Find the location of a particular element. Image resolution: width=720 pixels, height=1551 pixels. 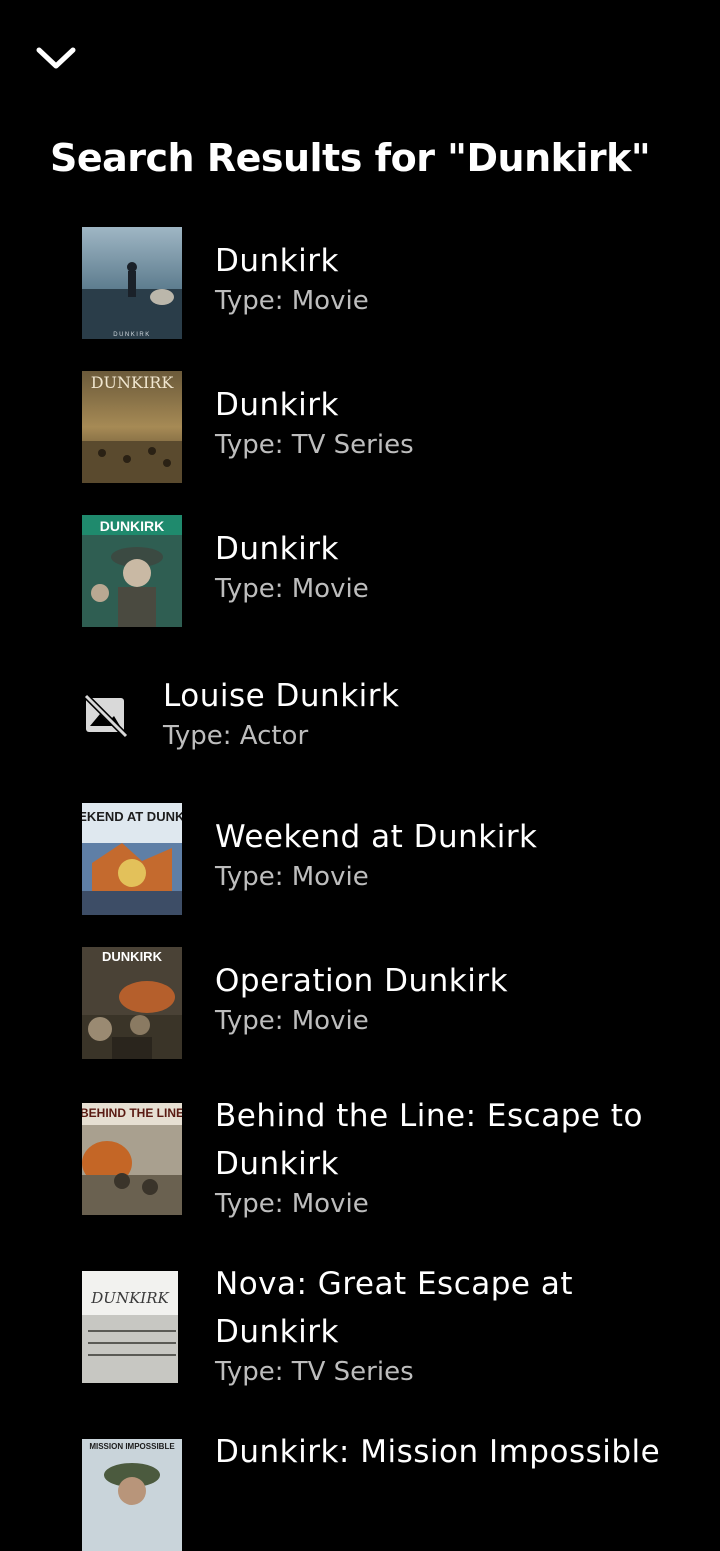

result-title: Dunkirk: Mission Impossible is located at coordinates (438, 1452).